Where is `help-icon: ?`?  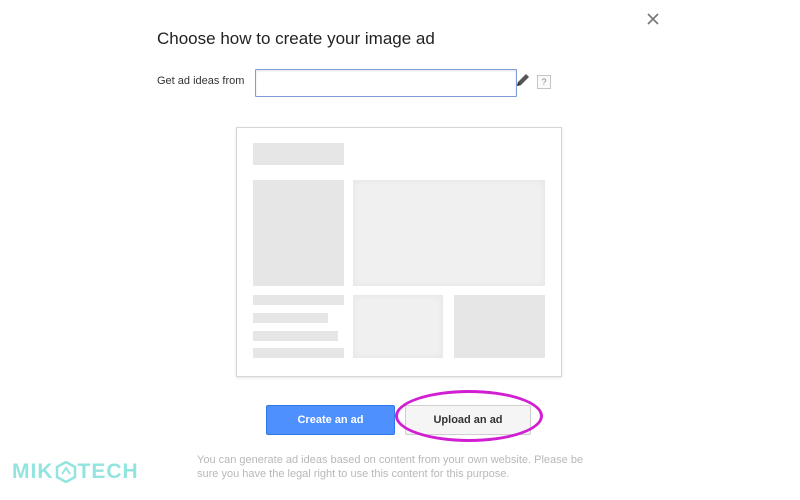
help-icon: ? is located at coordinates (544, 82).